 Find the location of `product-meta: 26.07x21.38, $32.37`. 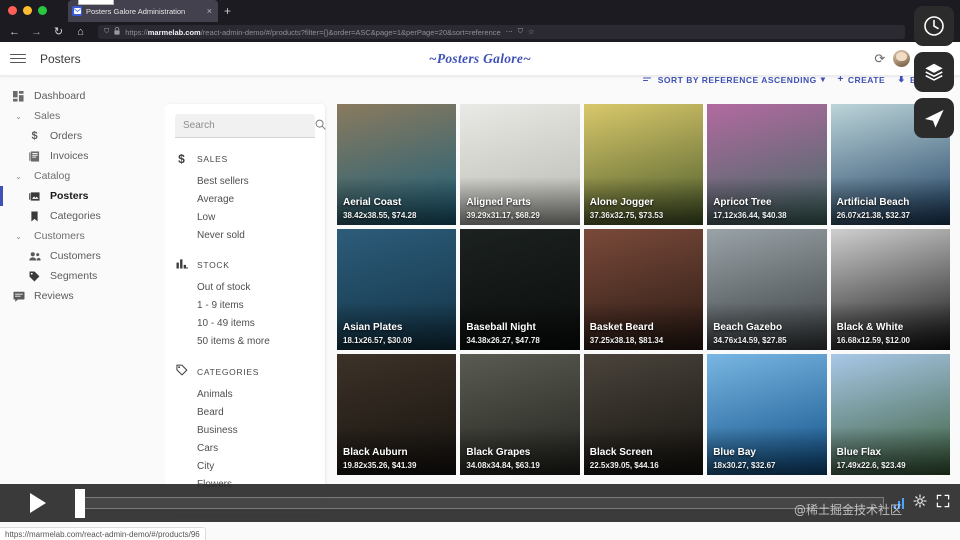

product-meta: 26.07x21.38, $32.37 is located at coordinates (873, 215).